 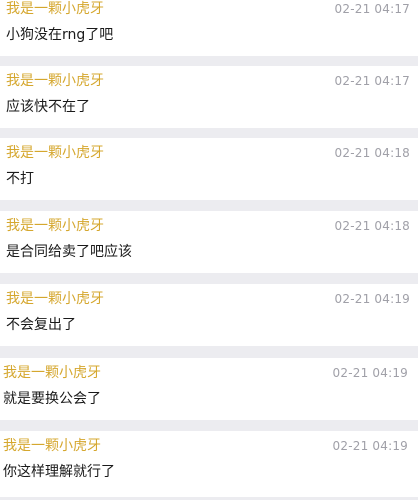 I want to click on comment-item: 我是一颗小虎牙 02-21 04:17 小狗没在rng了吧, so click(x=209, y=28).